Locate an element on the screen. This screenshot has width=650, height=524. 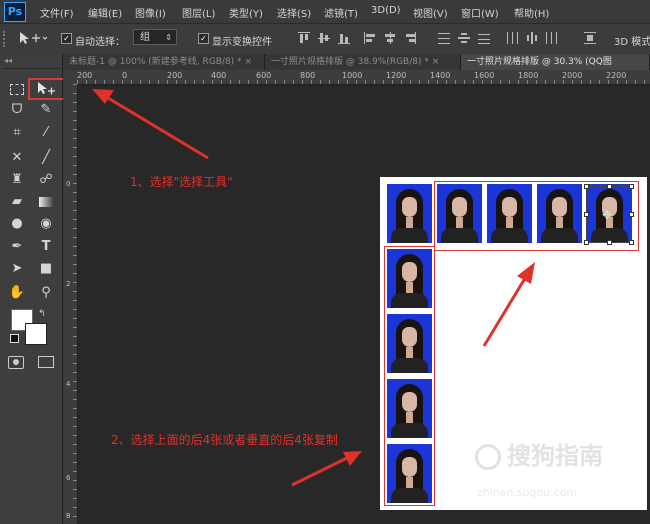
arrow-to-top-row is located at coordinates (505, 310).